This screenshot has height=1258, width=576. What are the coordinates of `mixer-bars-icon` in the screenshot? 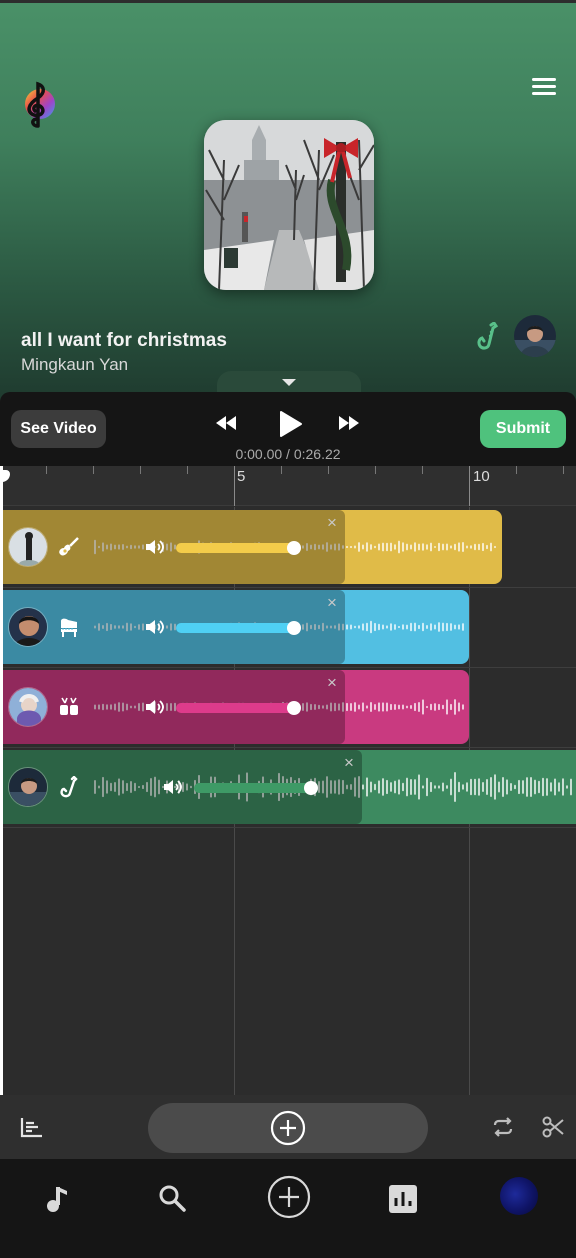 It's located at (32, 1129).